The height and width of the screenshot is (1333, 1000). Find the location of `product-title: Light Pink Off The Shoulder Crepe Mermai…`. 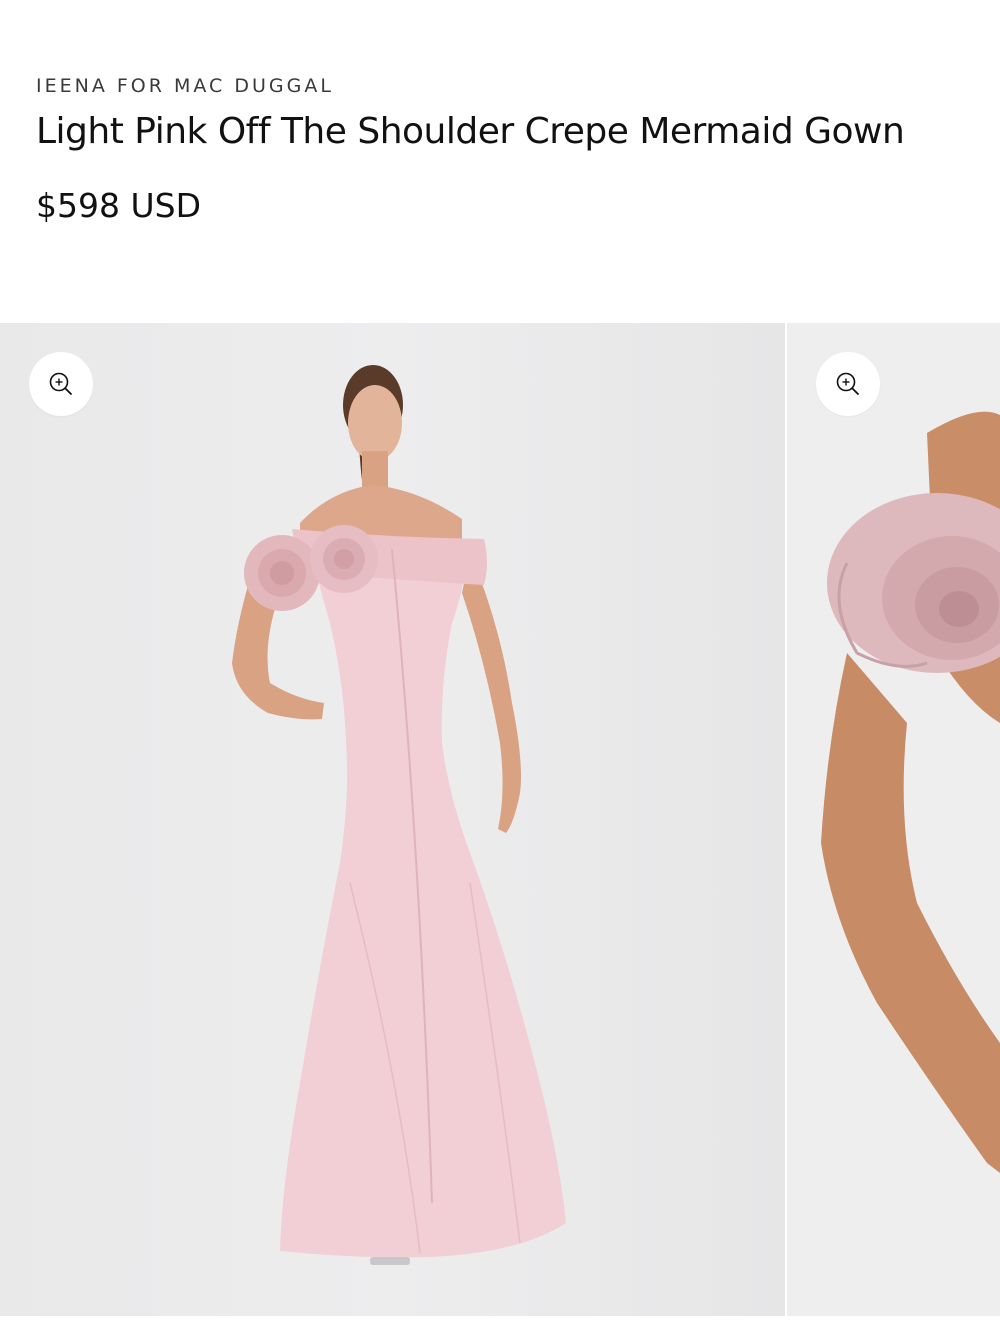

product-title: Light Pink Off The Shoulder Crepe Mermai… is located at coordinates (470, 131).